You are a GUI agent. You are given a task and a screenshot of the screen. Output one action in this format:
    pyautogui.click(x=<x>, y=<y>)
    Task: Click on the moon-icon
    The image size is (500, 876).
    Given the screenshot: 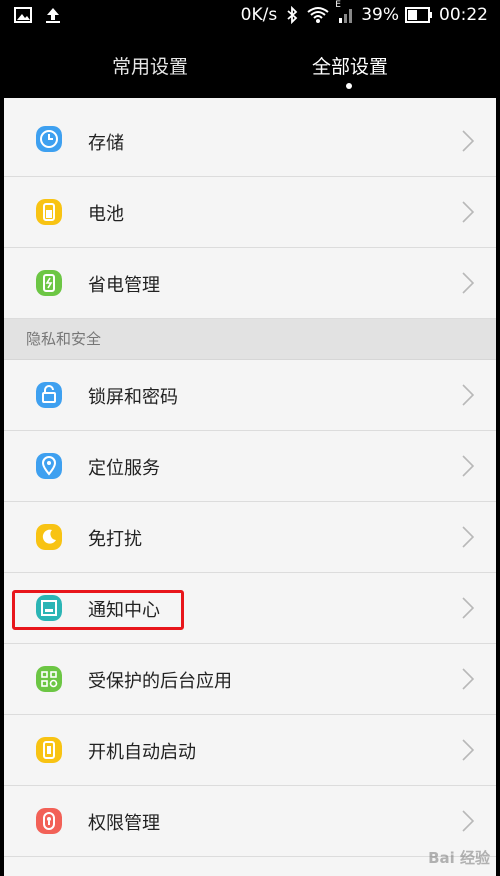 What is the action you would take?
    pyautogui.click(x=49, y=537)
    